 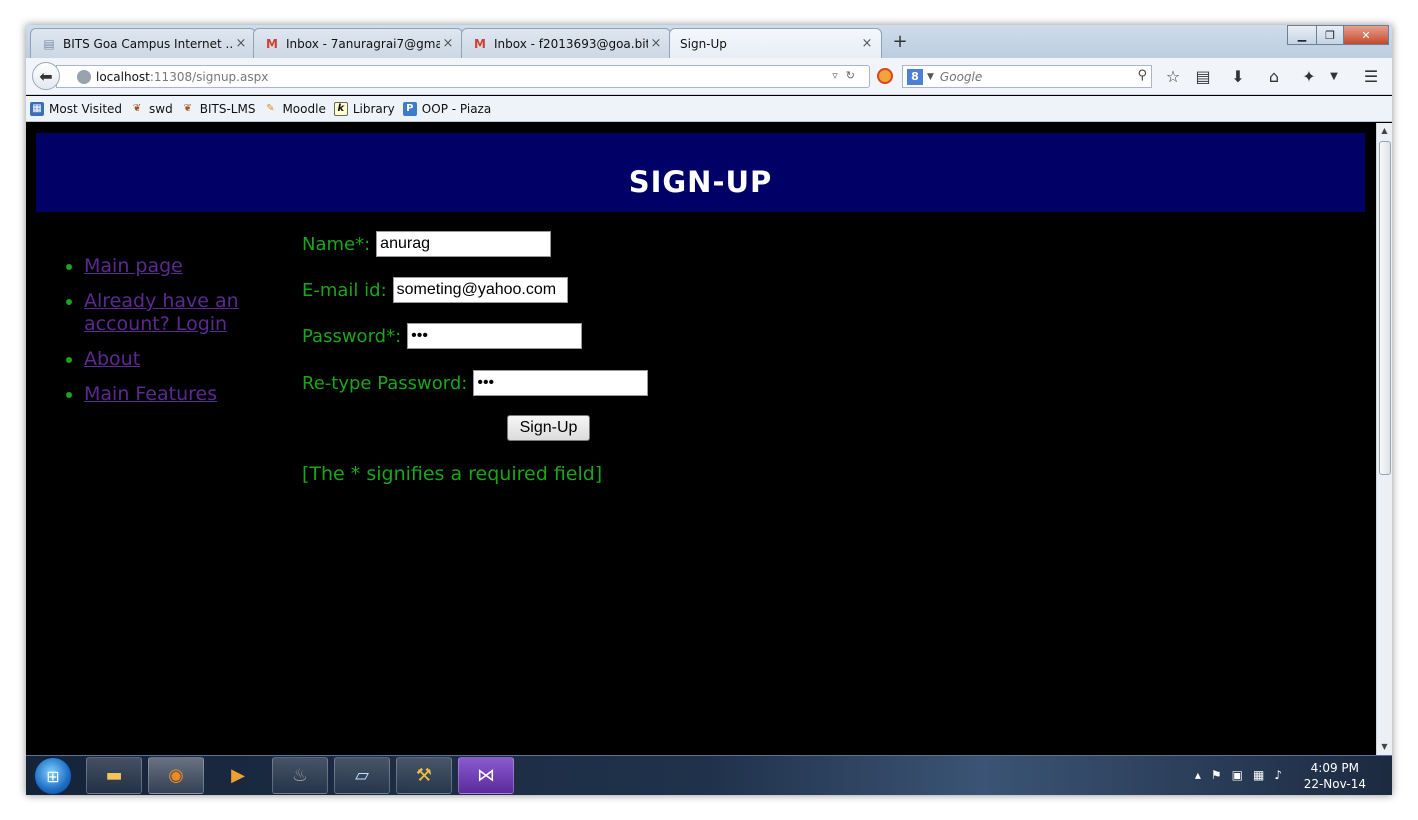 What do you see at coordinates (548, 428) in the screenshot?
I see `sign-up-button: Sign-Up` at bounding box center [548, 428].